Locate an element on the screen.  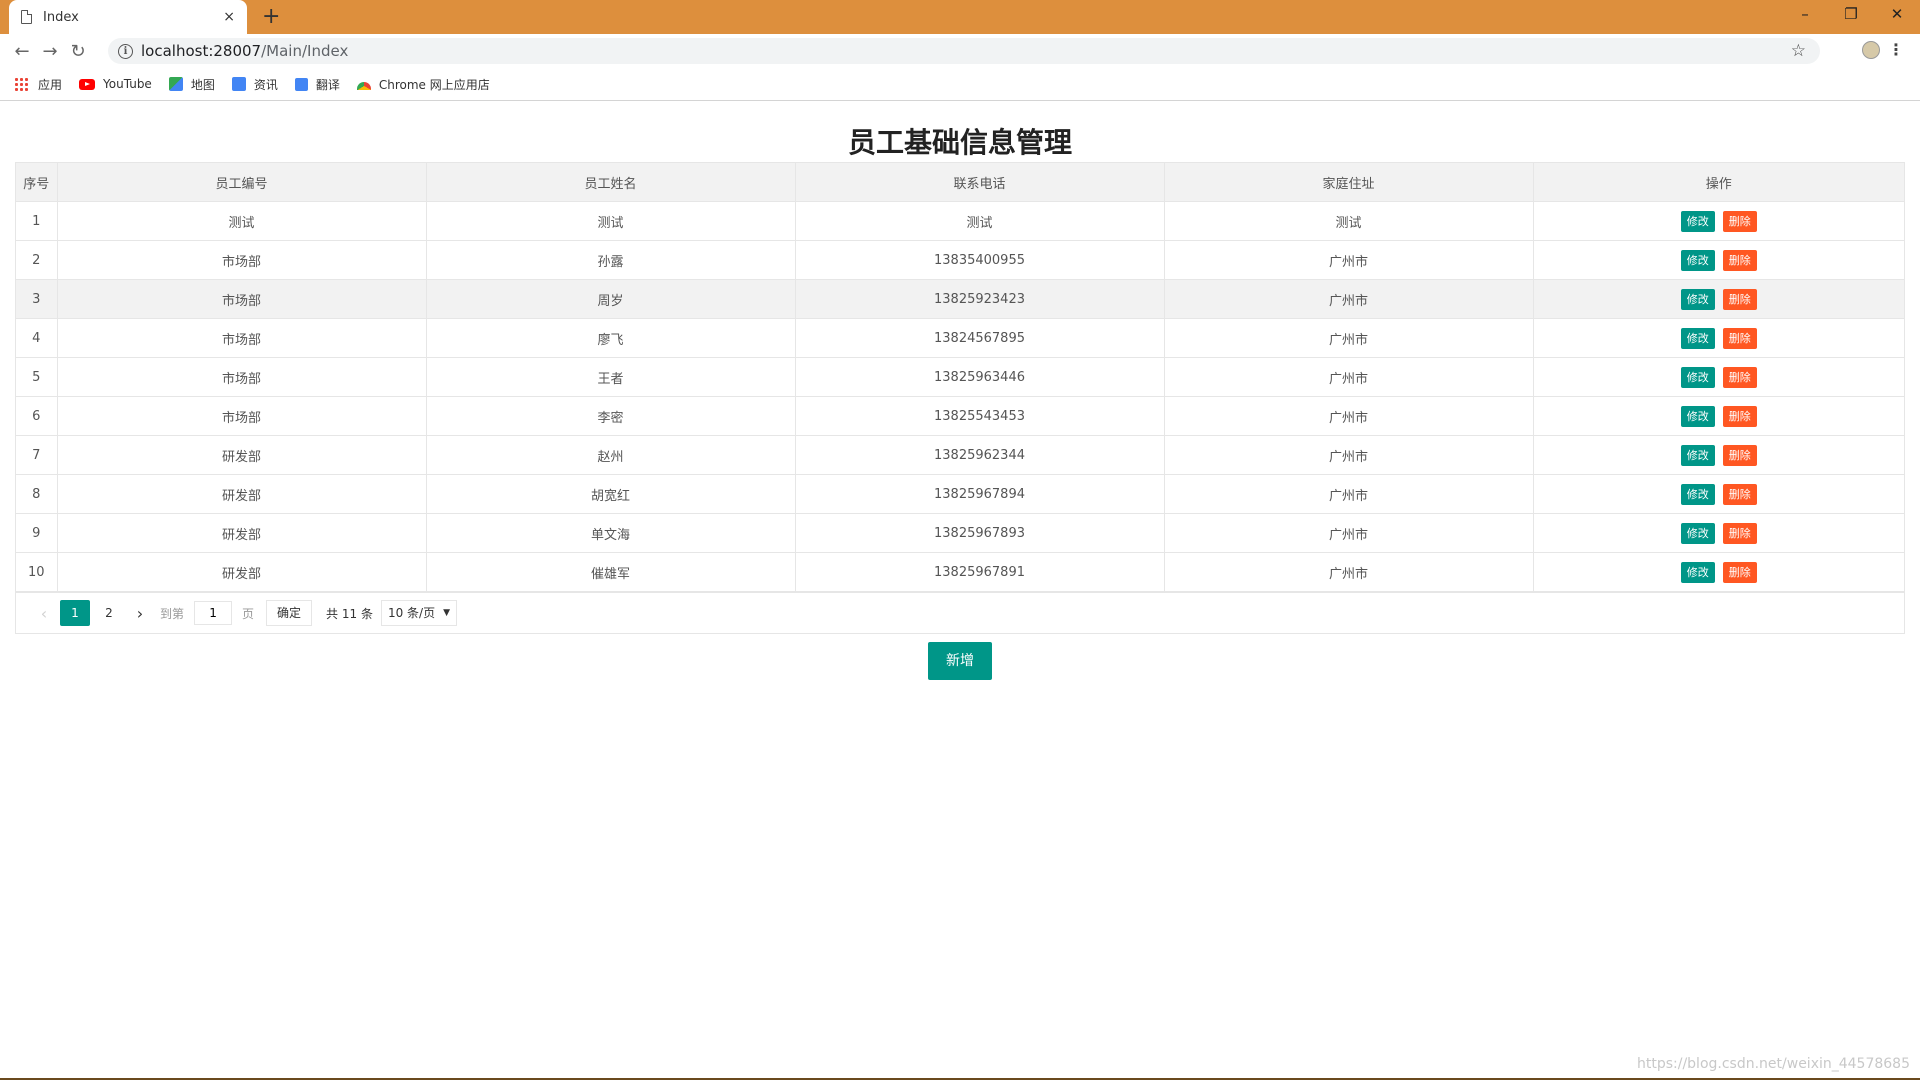
table-row: 10 研发部 催雄军 13825967891 广州市 修改 删除 is located at coordinates (960, 572).